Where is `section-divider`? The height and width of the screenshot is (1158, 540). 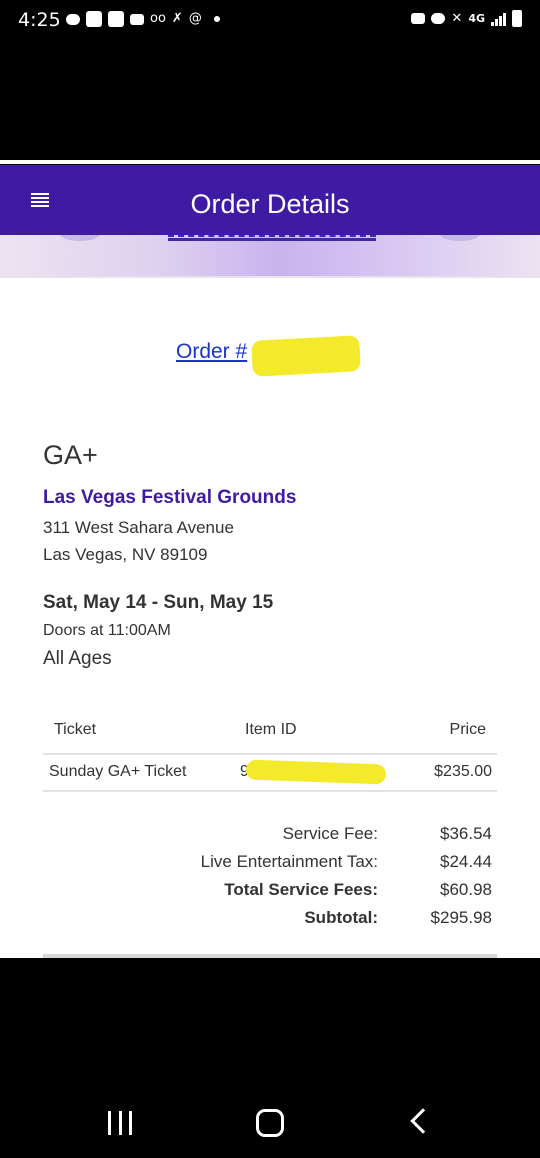
section-divider is located at coordinates (270, 956).